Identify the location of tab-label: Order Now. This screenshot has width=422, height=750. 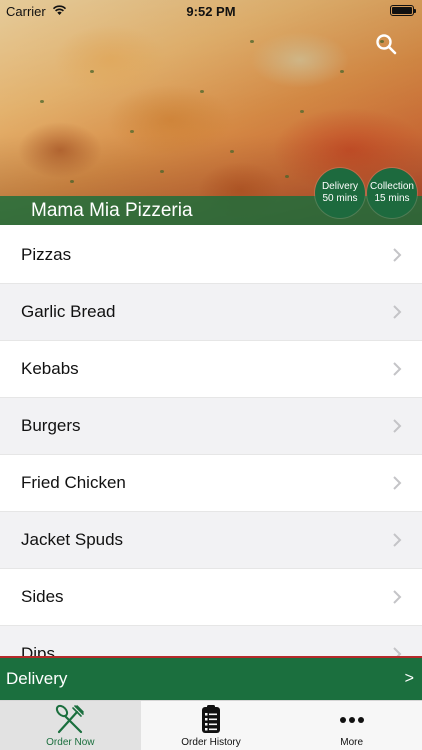
(70, 742).